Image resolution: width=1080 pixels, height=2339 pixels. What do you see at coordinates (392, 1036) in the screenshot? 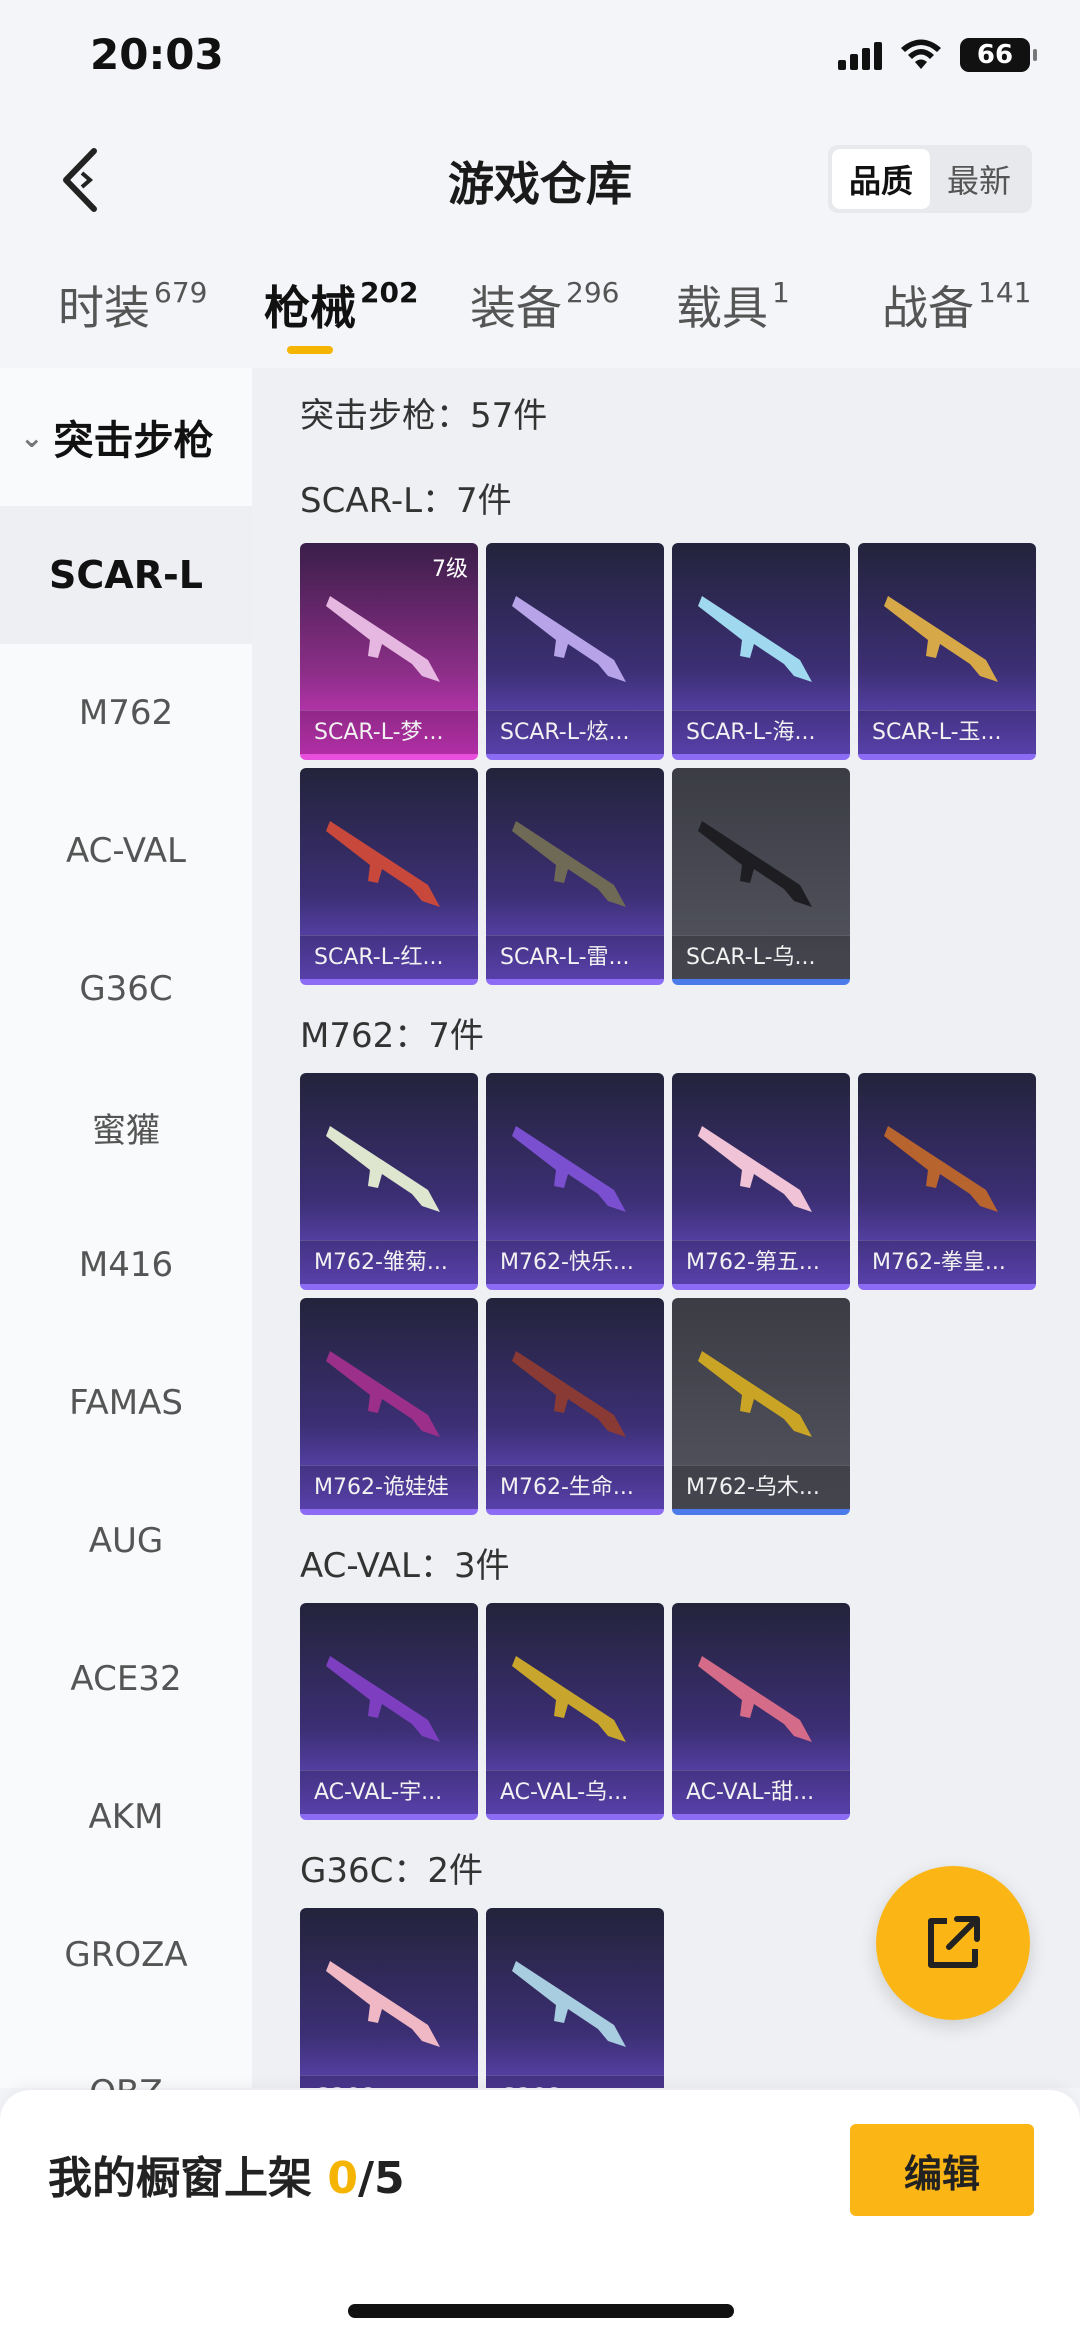
I see `section-label: M762：7件` at bounding box center [392, 1036].